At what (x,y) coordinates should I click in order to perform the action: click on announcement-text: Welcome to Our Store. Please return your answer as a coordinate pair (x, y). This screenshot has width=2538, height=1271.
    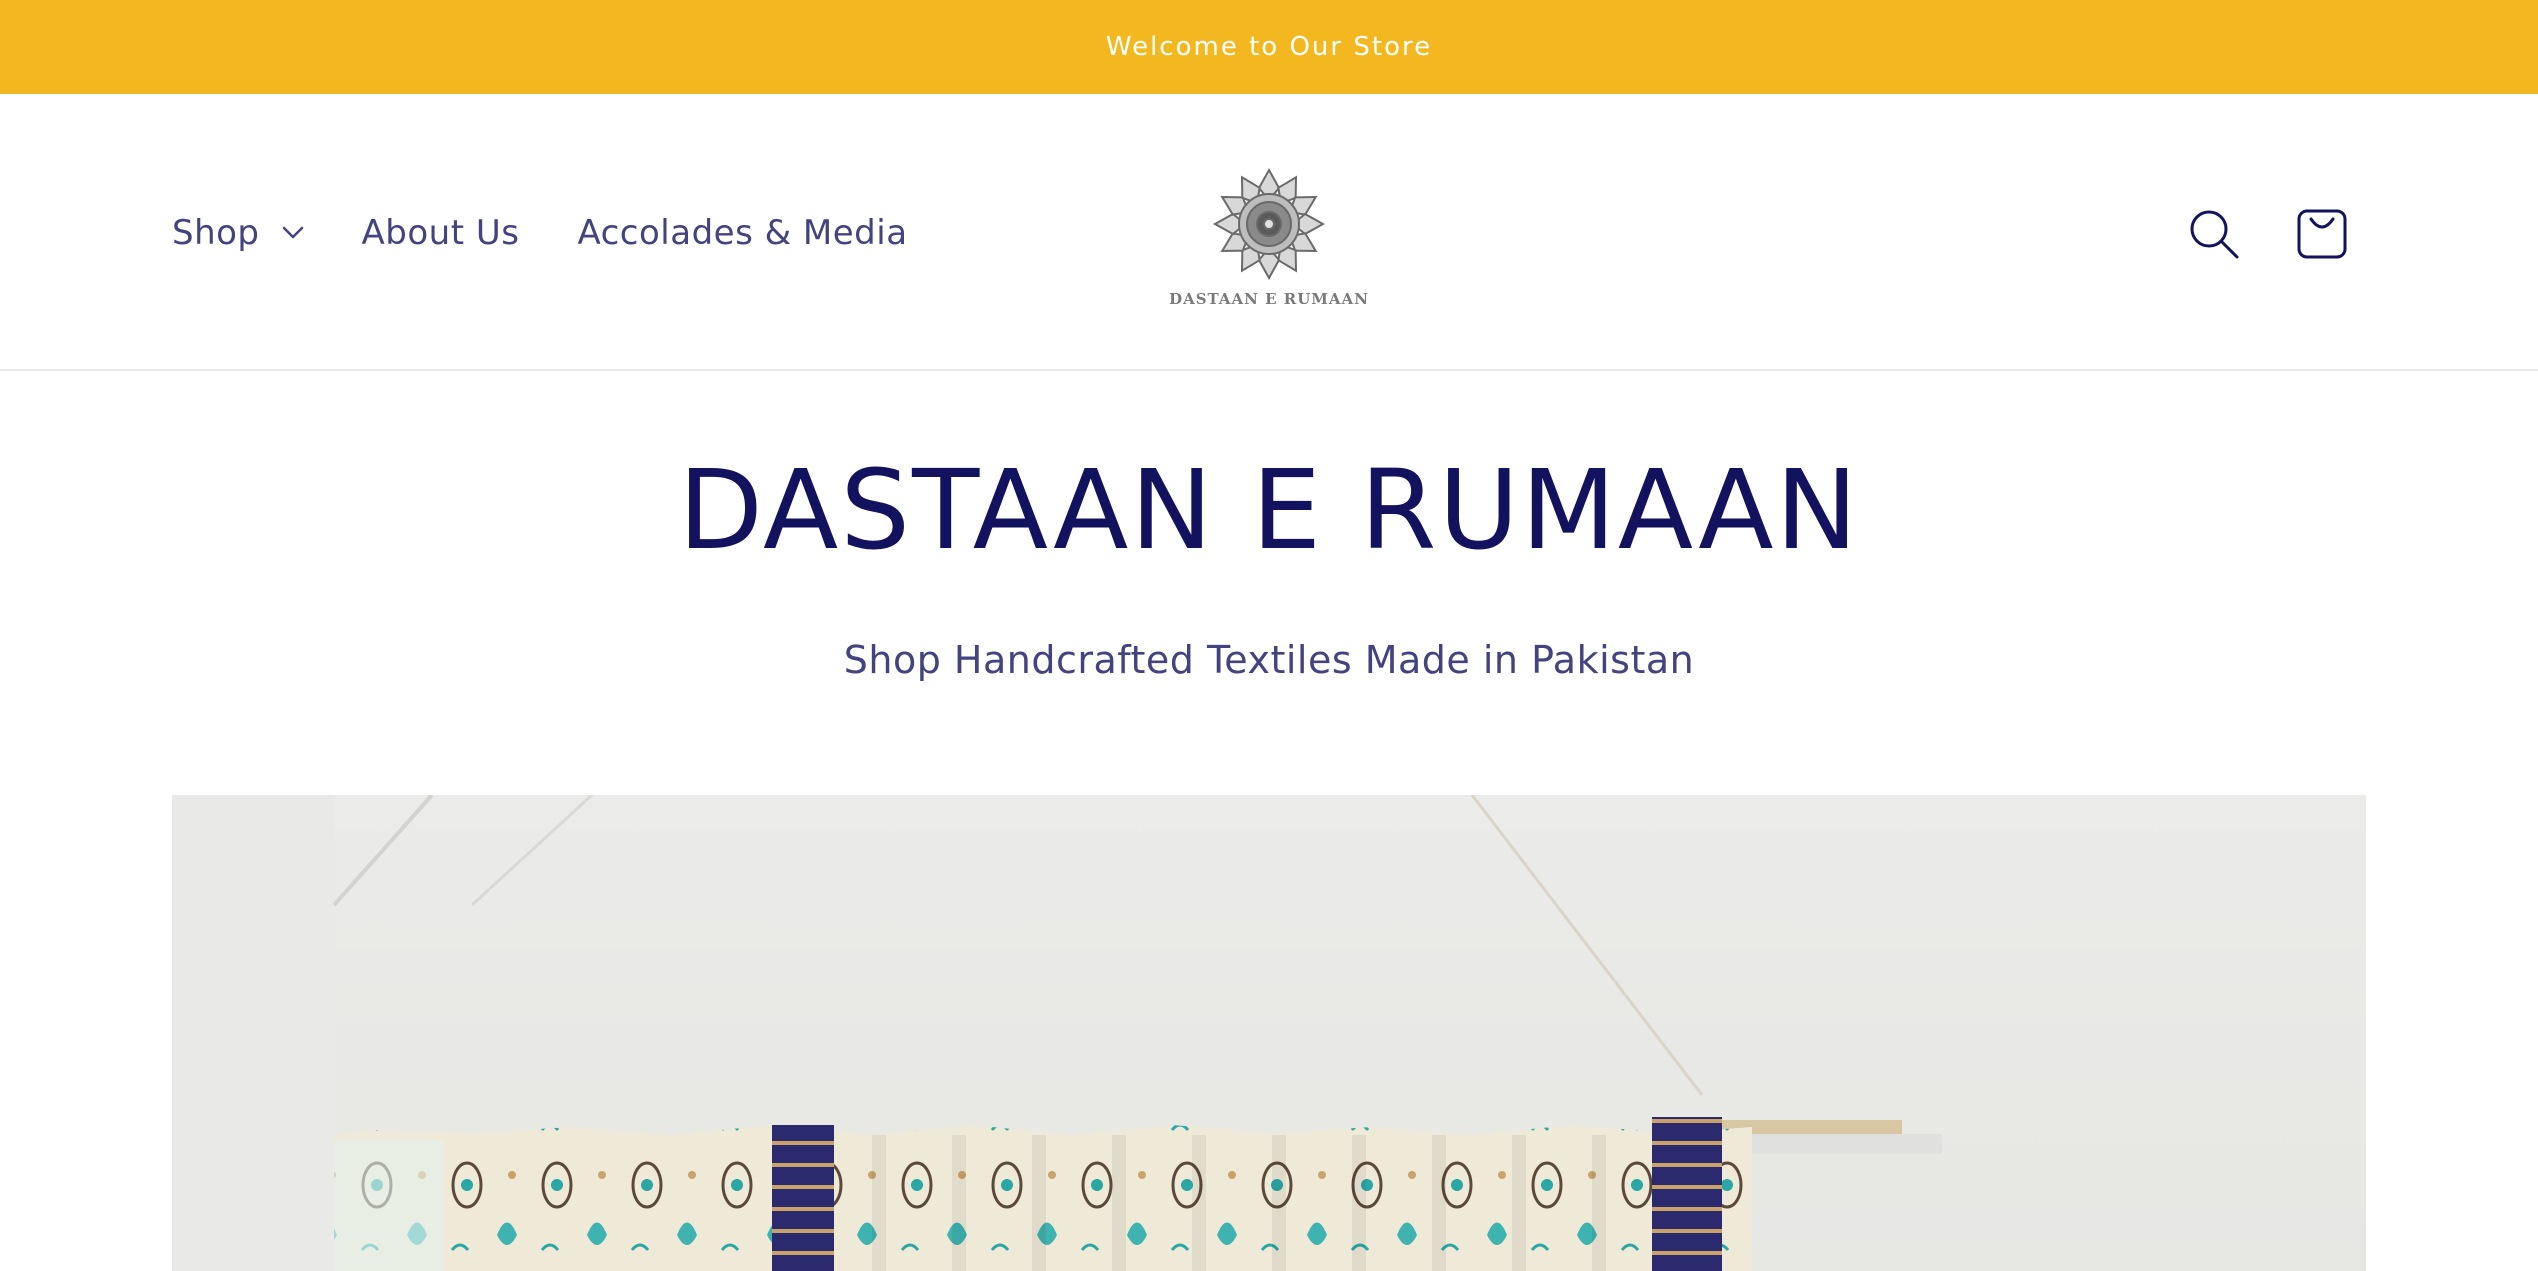
    Looking at the image, I should click on (1269, 47).